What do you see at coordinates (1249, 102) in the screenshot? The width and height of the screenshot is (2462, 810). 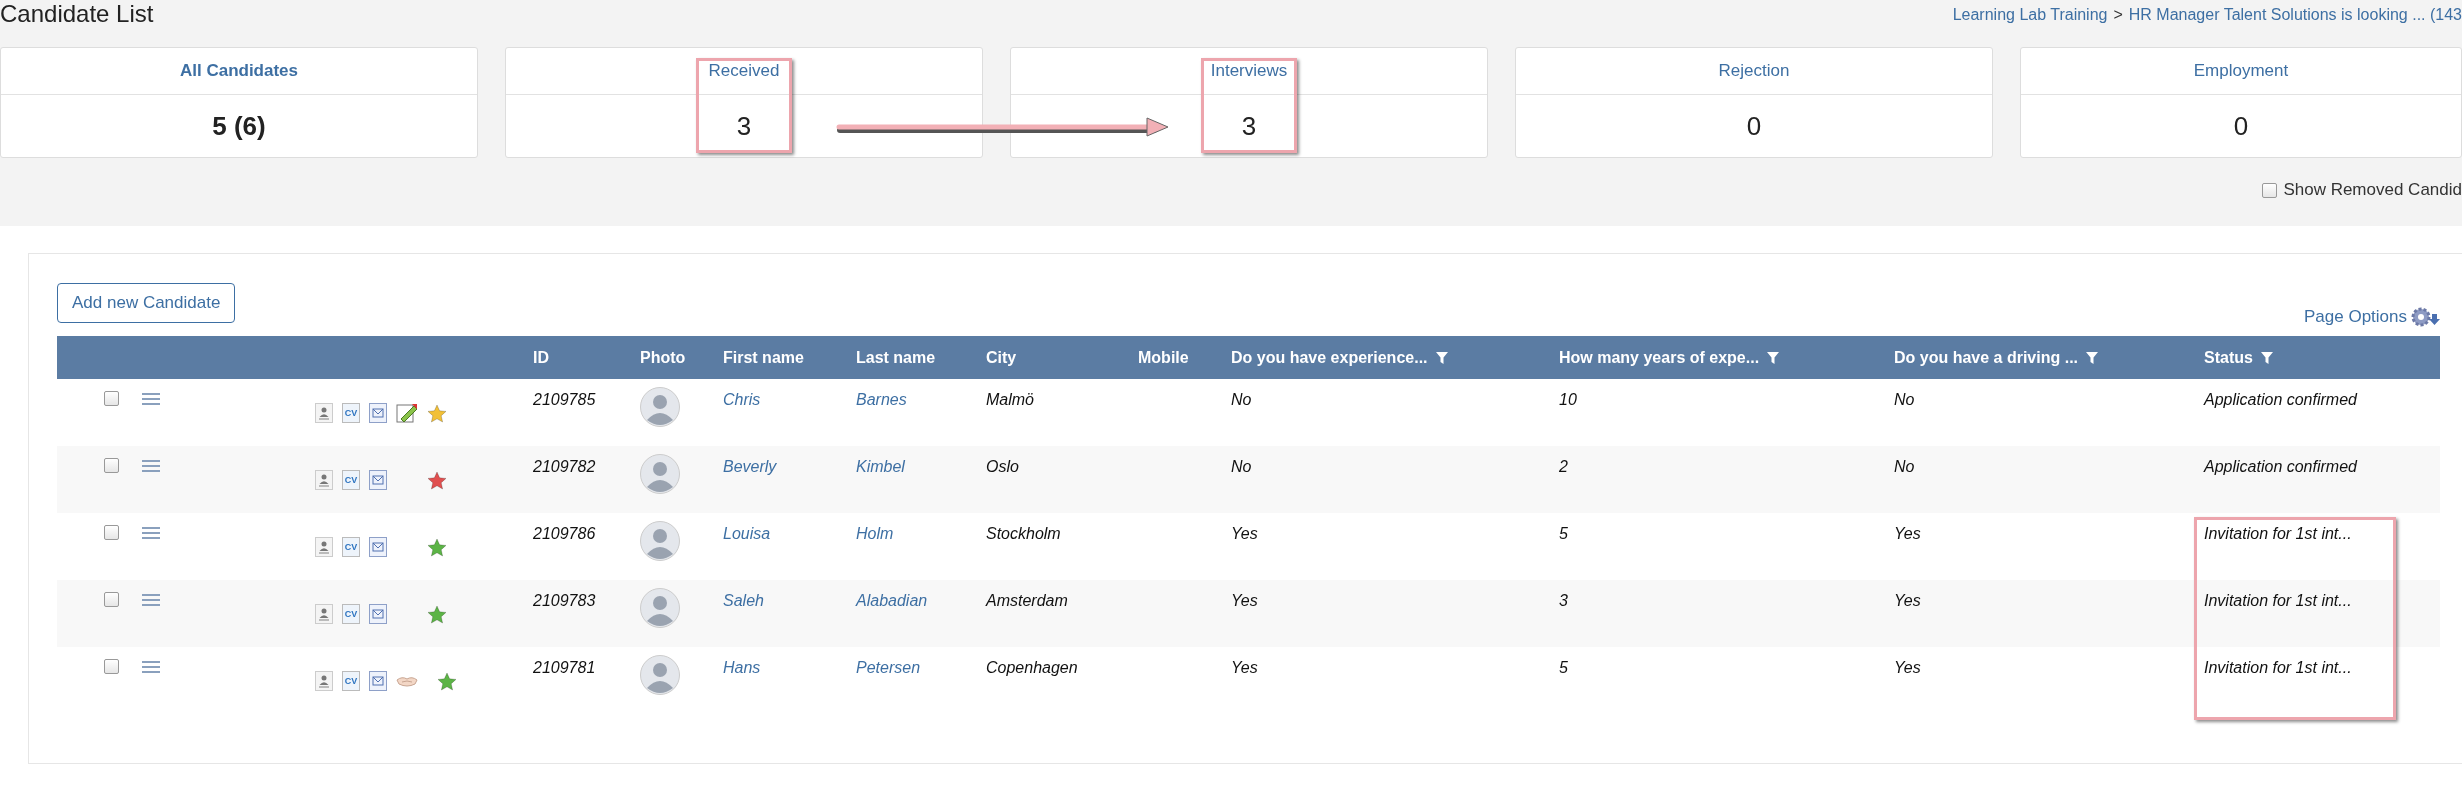 I see `stat-card: Interviews 3` at bounding box center [1249, 102].